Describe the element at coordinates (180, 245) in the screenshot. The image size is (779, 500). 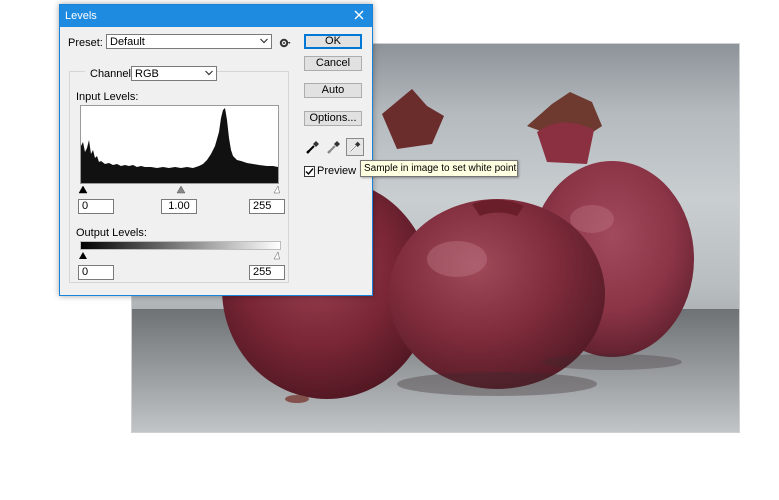
I see `output-gradient` at that location.